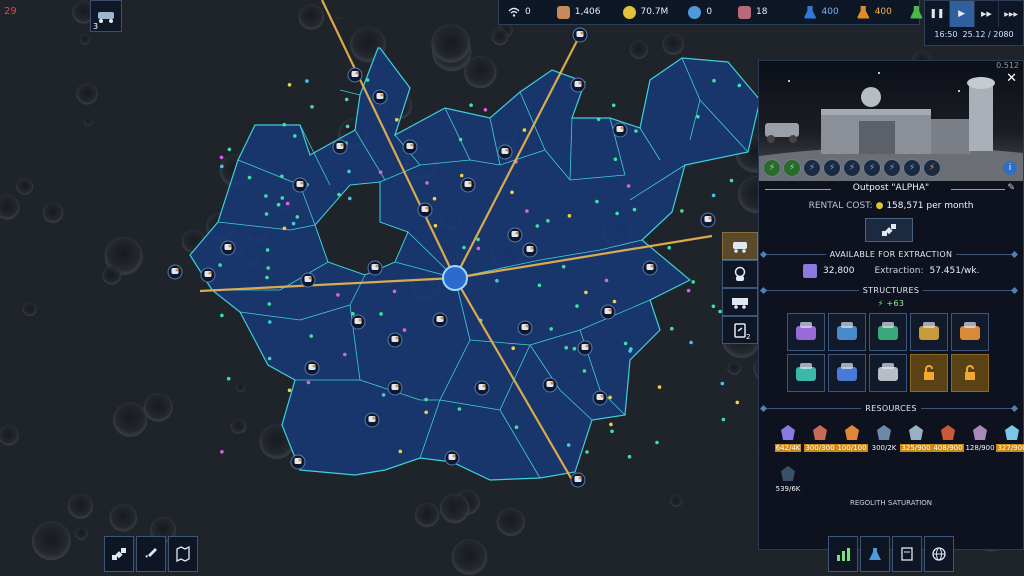 This screenshot has height=576, width=1024. Describe the element at coordinates (879, 206) in the screenshot. I see `coin-icon: ●` at that location.